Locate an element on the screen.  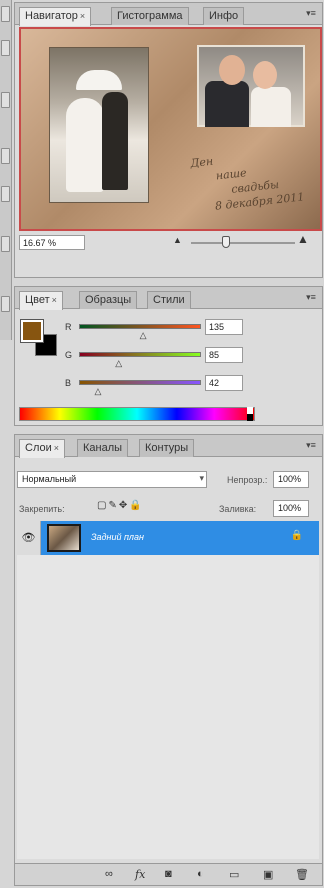
b-slider is located at coordinates (140, 382).